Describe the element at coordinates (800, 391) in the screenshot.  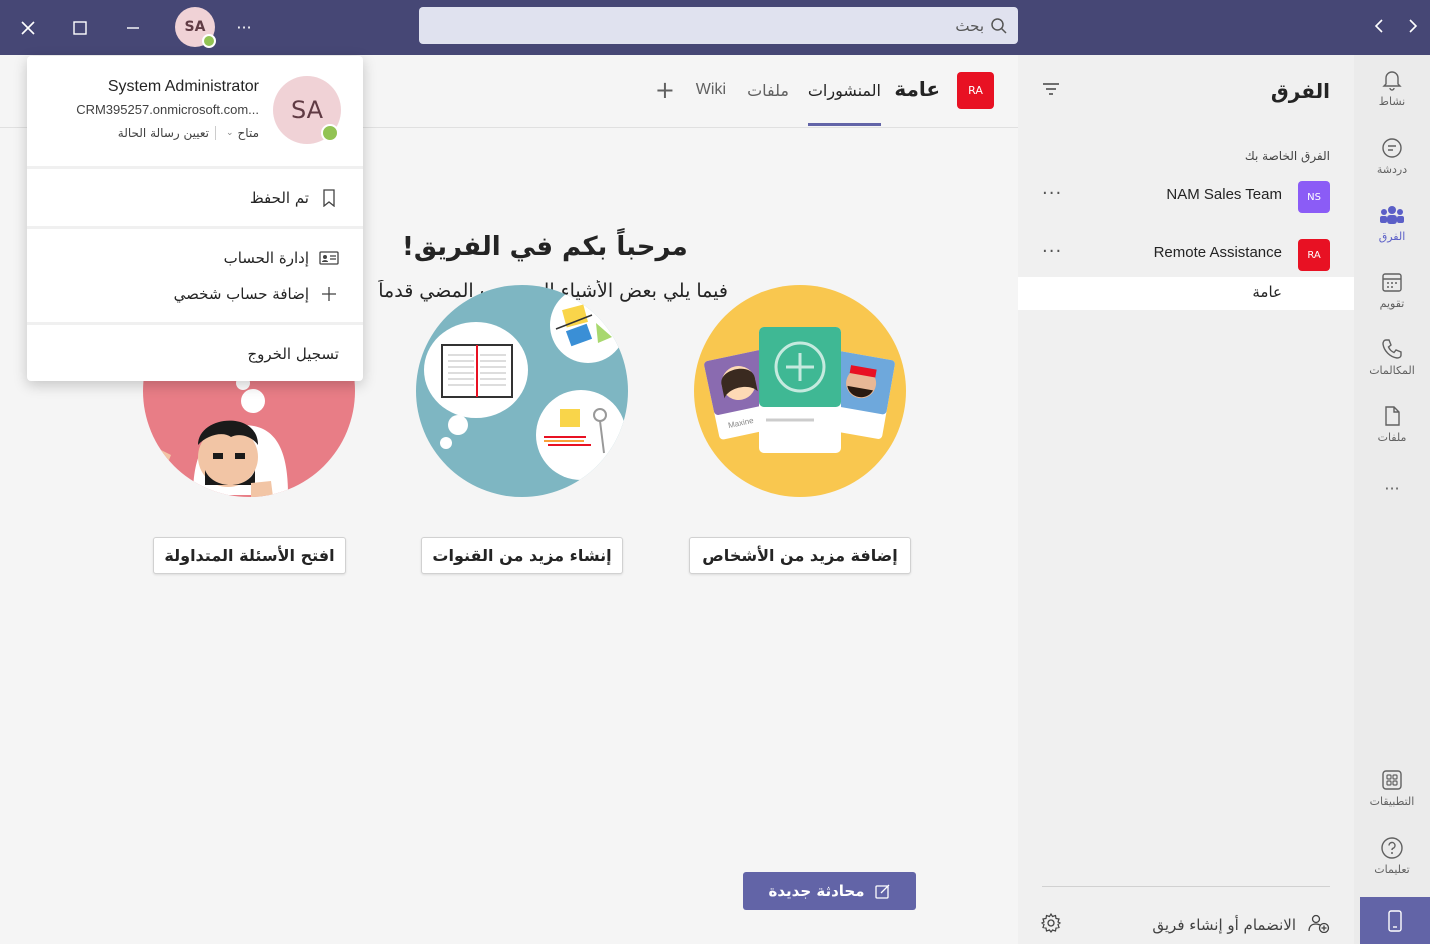
I see `add-people-illustration: Maxine` at that location.